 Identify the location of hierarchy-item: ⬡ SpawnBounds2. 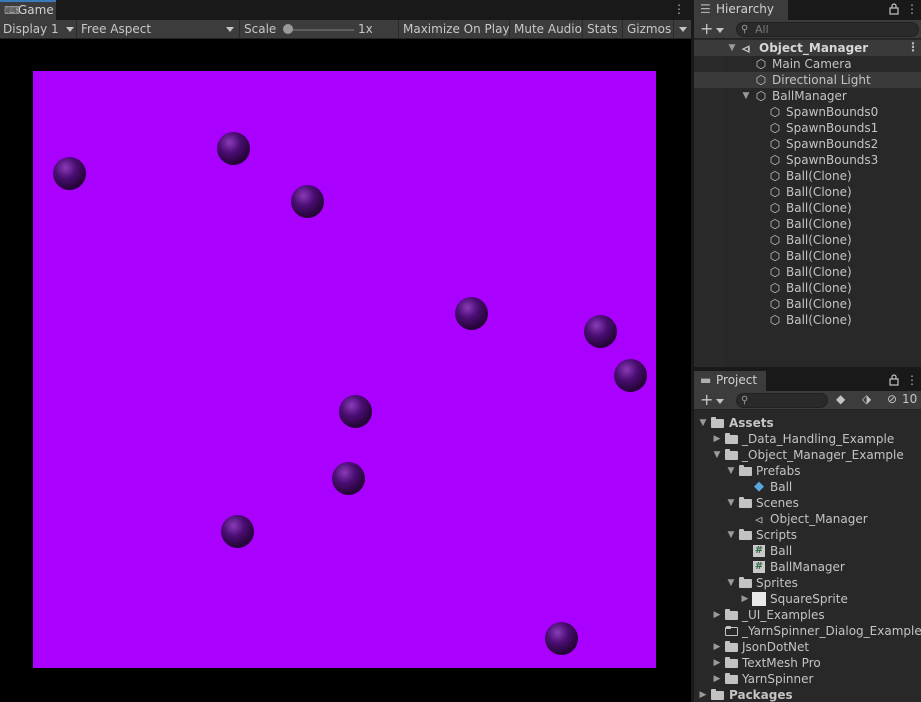
(807, 144).